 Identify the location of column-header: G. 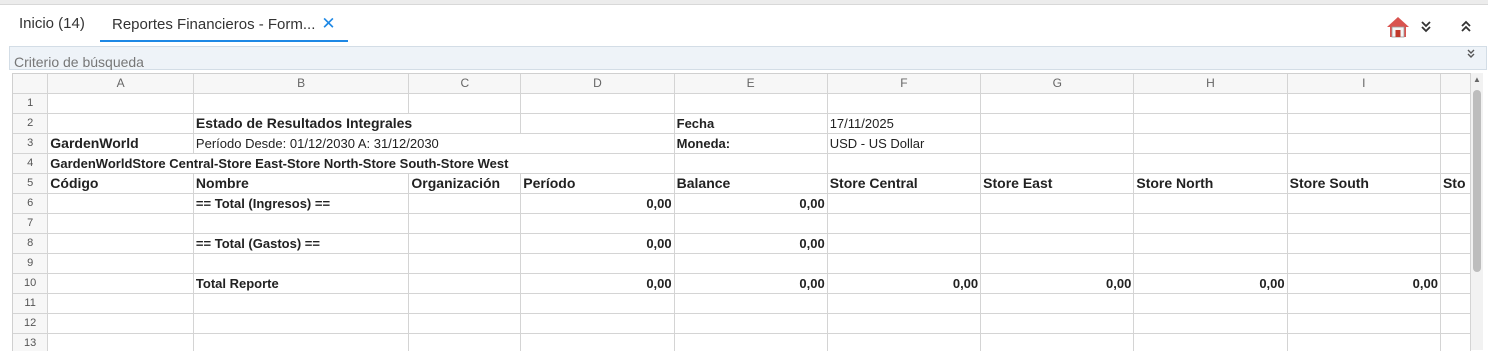
(1057, 84).